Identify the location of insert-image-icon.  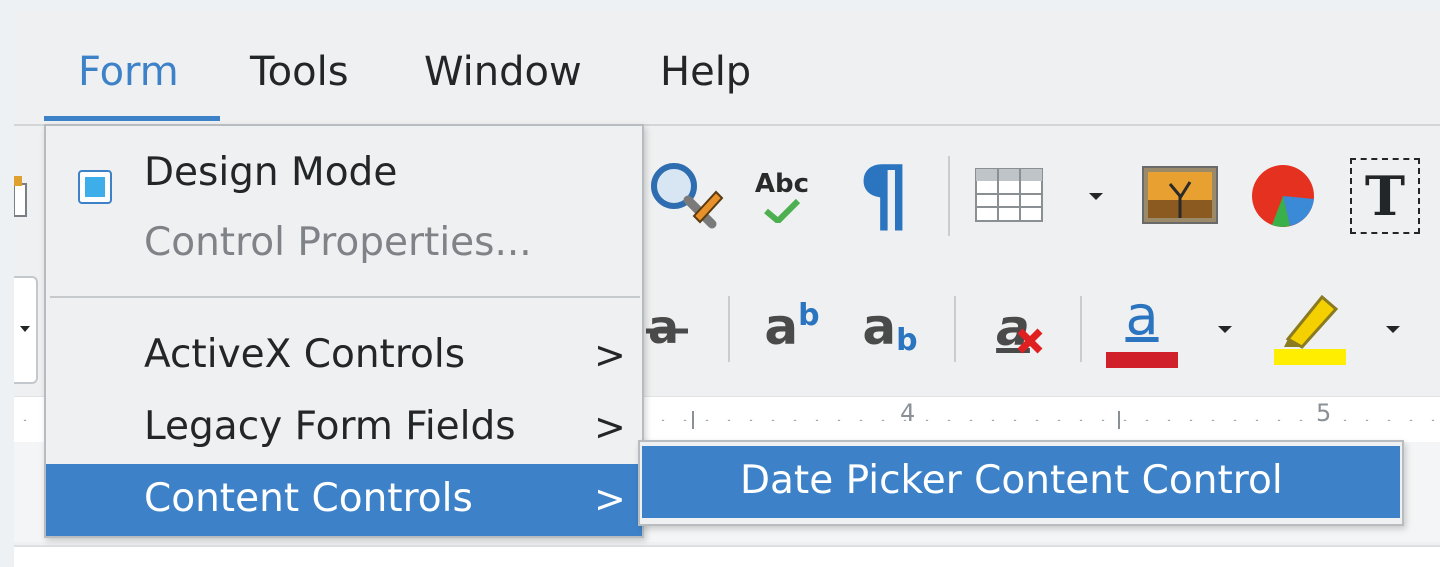
(1180, 195).